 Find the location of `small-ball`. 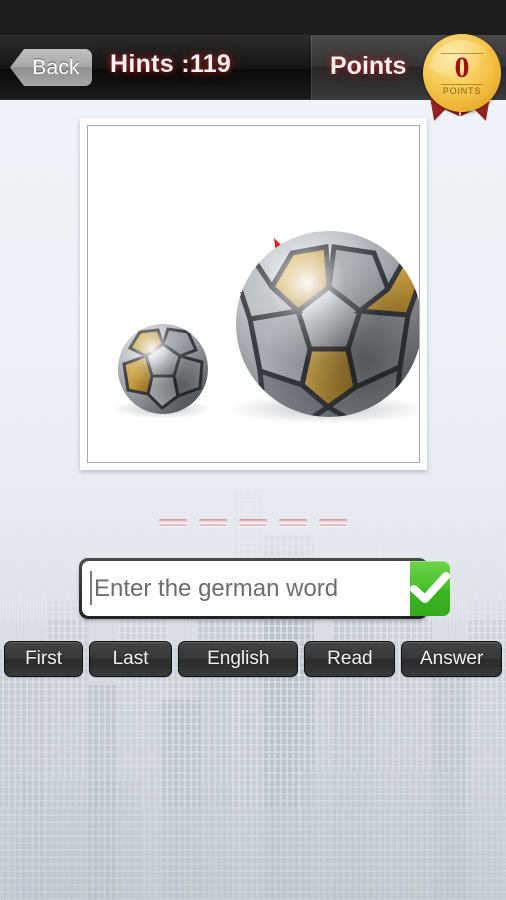

small-ball is located at coordinates (163, 369).